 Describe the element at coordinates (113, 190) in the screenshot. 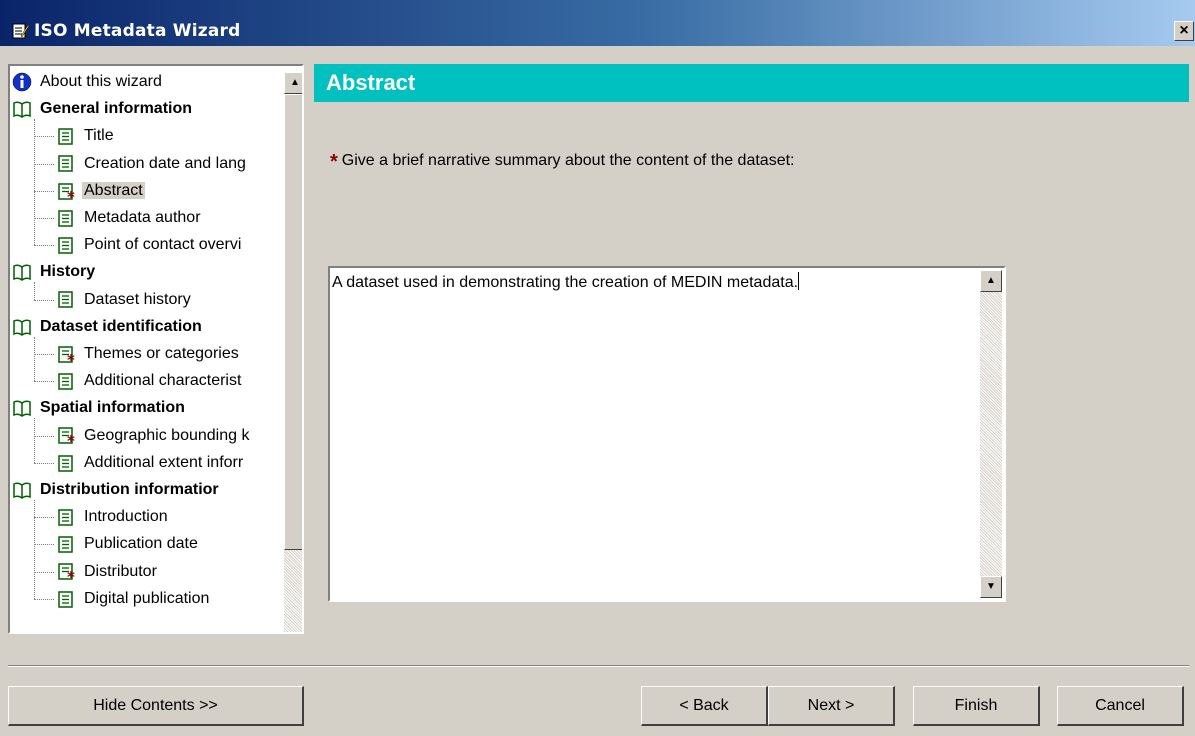

I see `tree-item-label: Abstract` at that location.